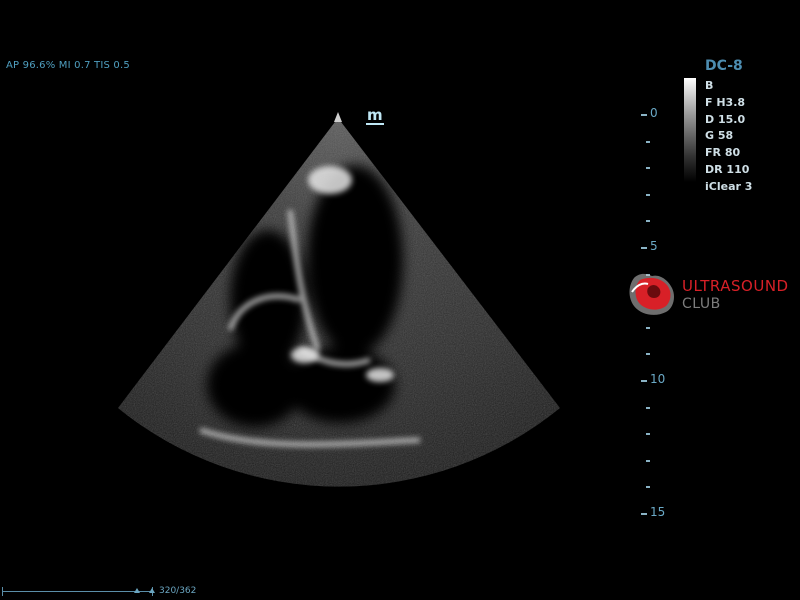  I want to click on depth-label: D 15.0, so click(725, 119).